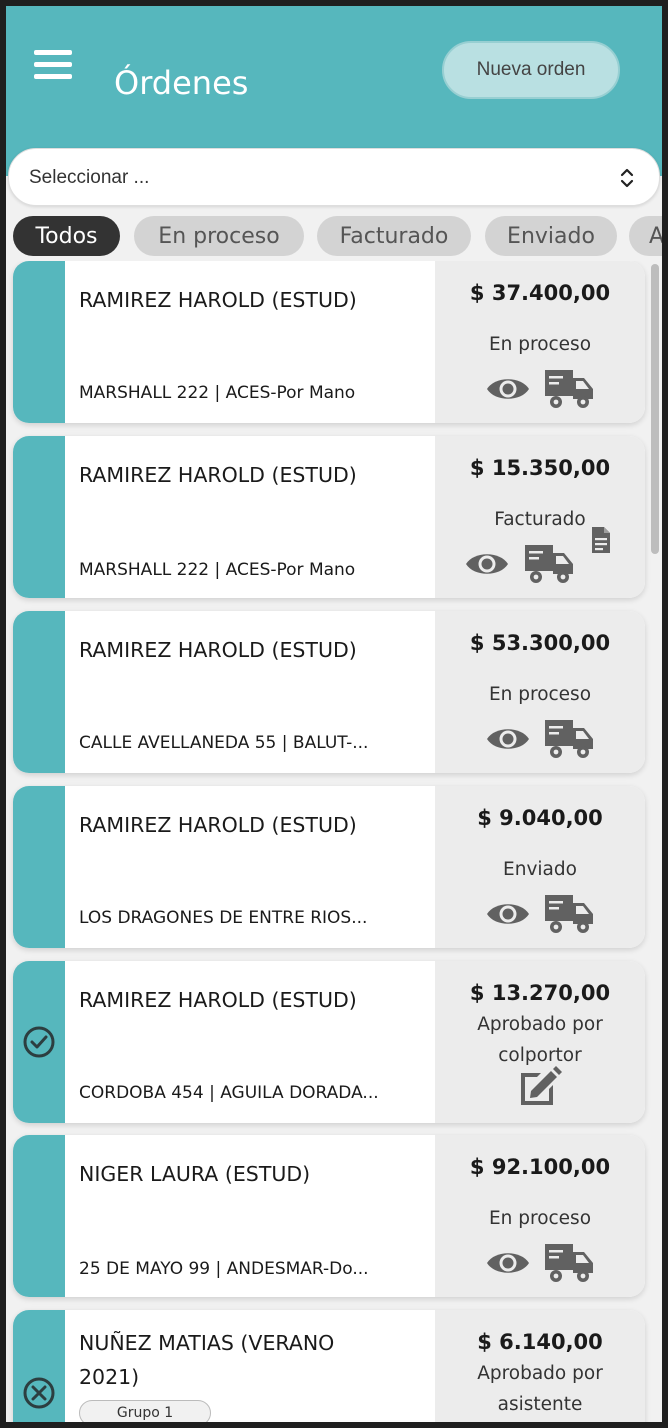 The width and height of the screenshot is (668, 1428). What do you see at coordinates (540, 468) in the screenshot?
I see `order-amount: $ 15.350,00` at bounding box center [540, 468].